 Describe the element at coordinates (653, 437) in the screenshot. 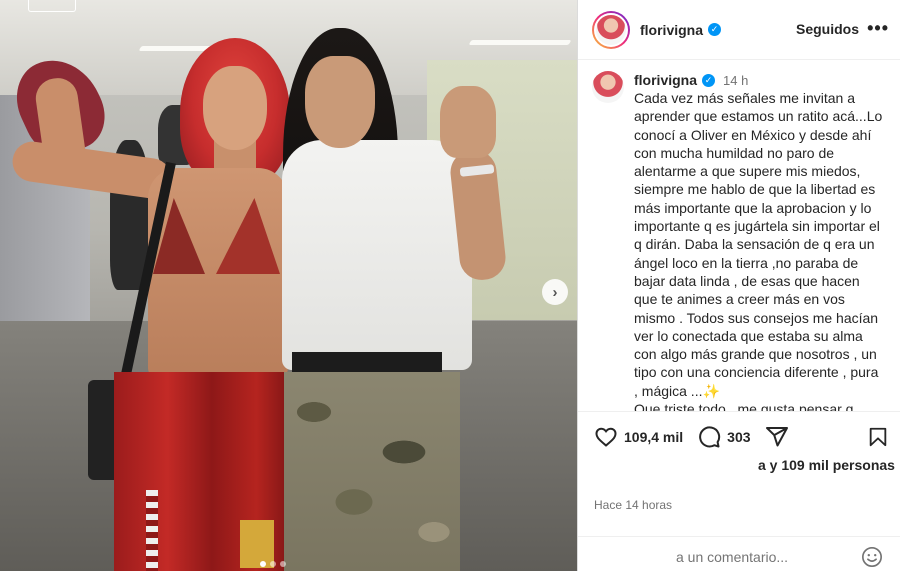

I see `like-count: 109,4 mil` at that location.